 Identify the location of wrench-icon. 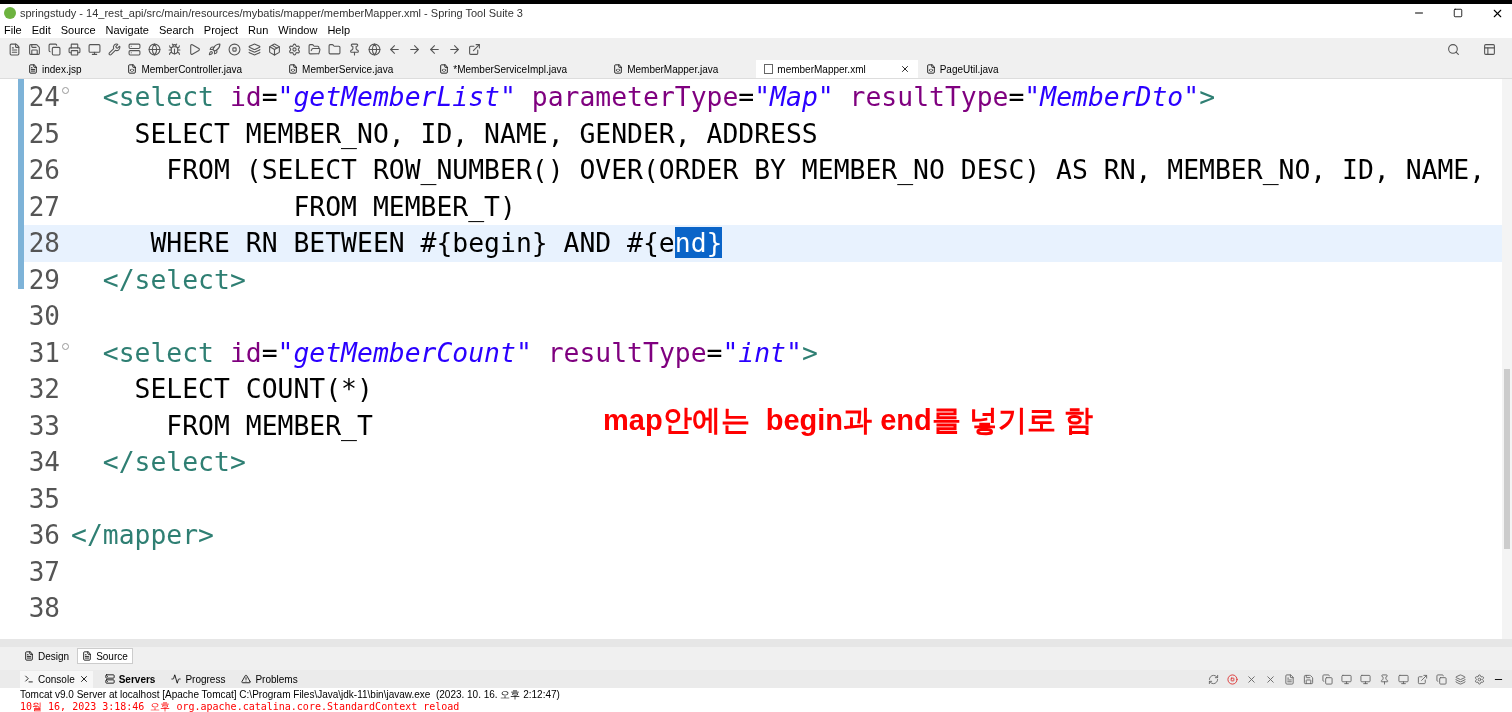
(114, 49).